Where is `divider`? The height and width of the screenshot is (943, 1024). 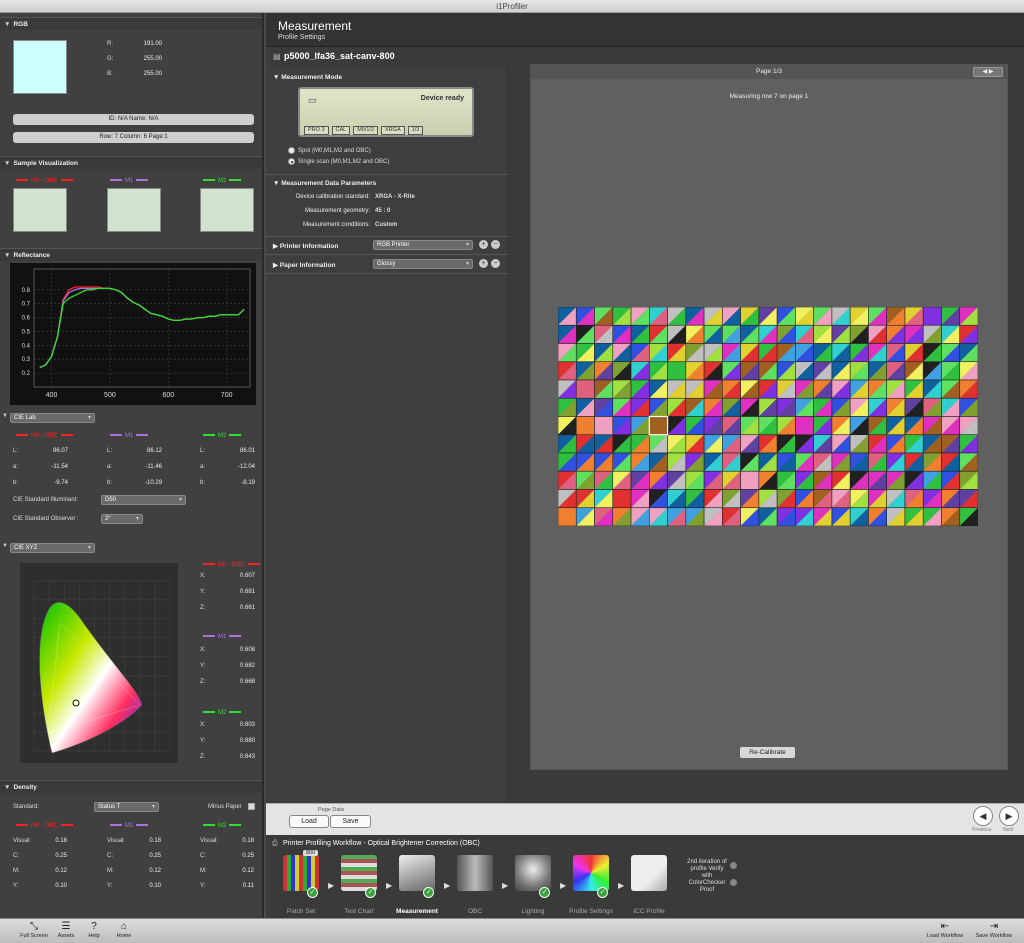
divider is located at coordinates (387, 174).